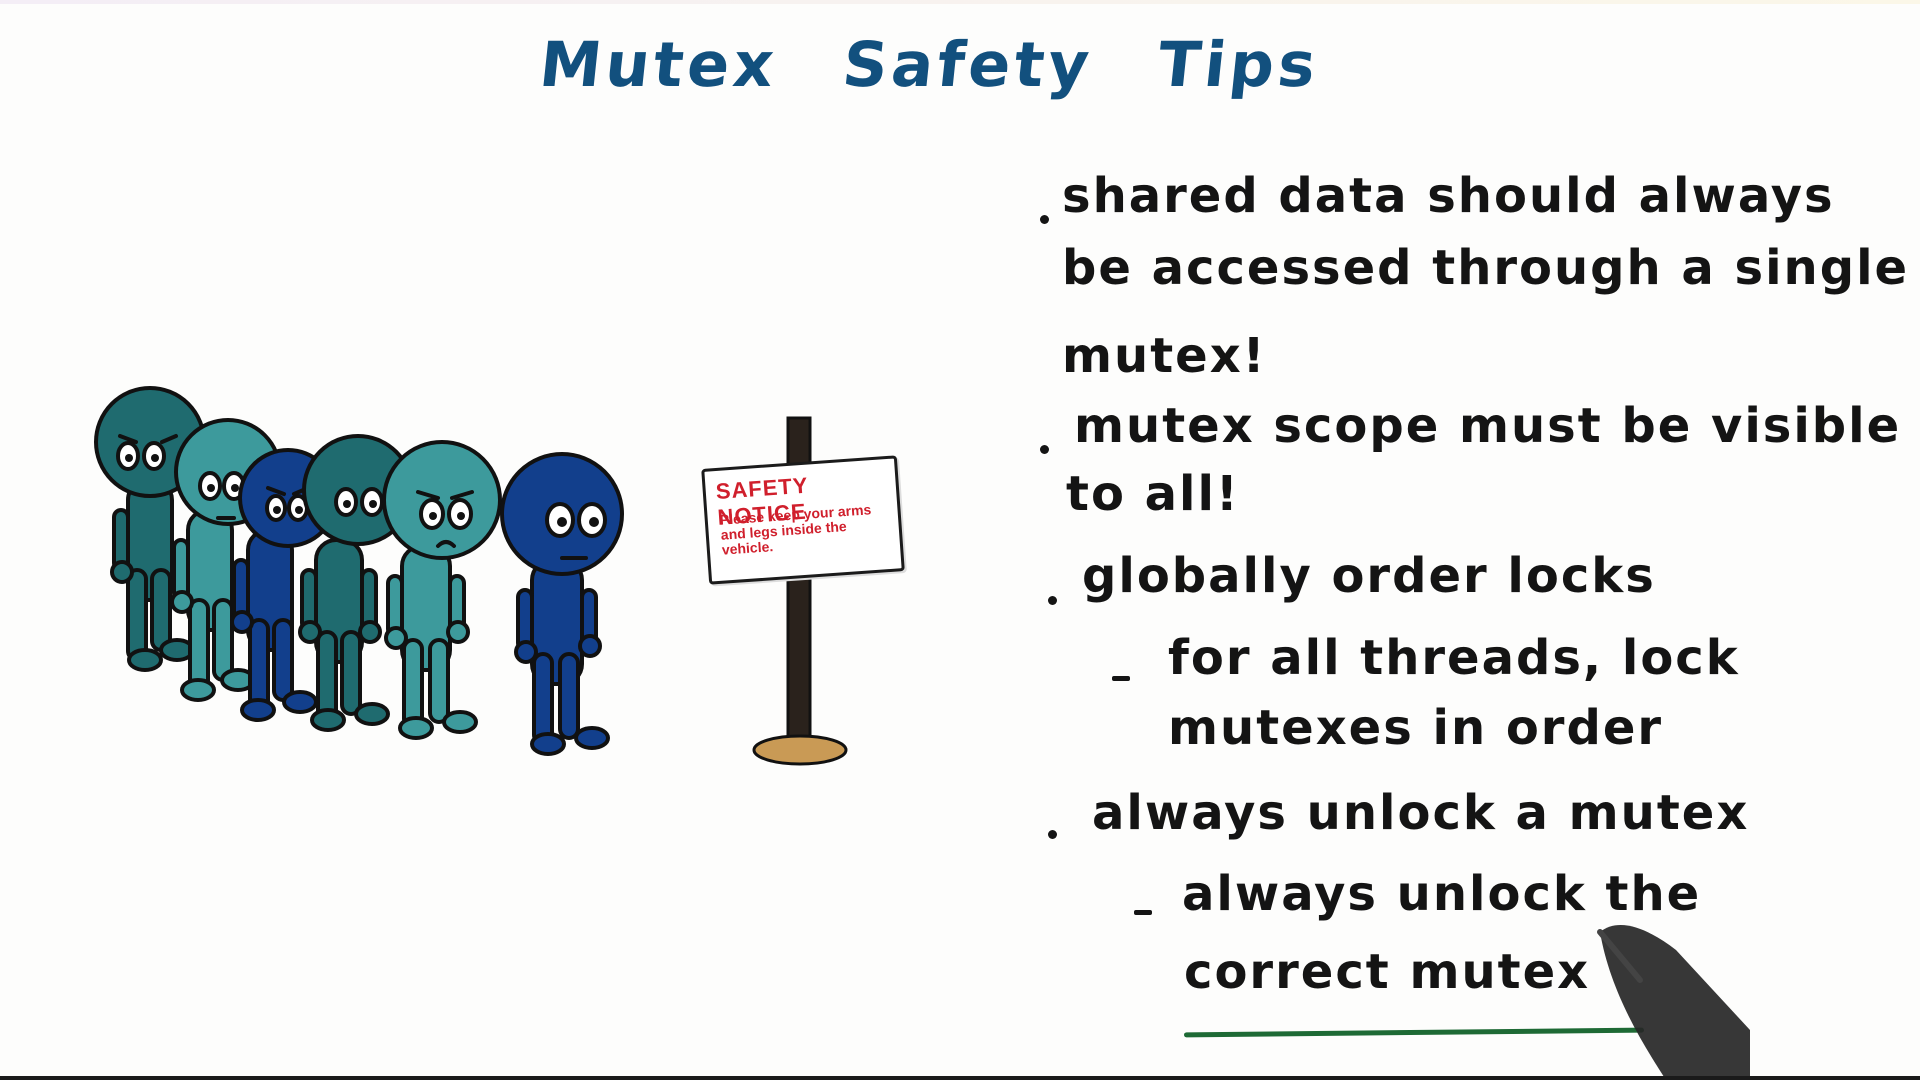 The width and height of the screenshot is (1920, 1080). I want to click on people-queue-illustration, so click(359, 571).